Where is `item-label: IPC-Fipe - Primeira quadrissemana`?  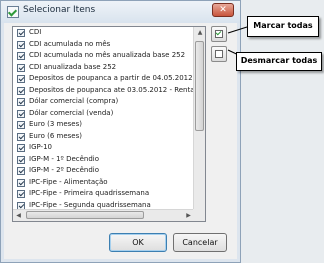
item-label: IPC-Fipe - Primeira quadrissemana is located at coordinates (89, 193).